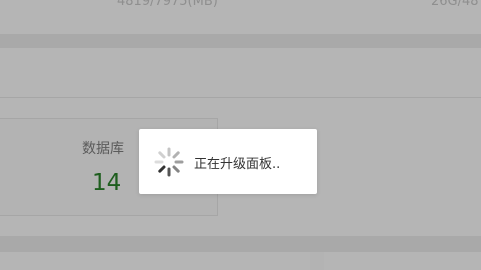 The height and width of the screenshot is (270, 481). I want to click on bottom-left-panel, so click(155, 261).